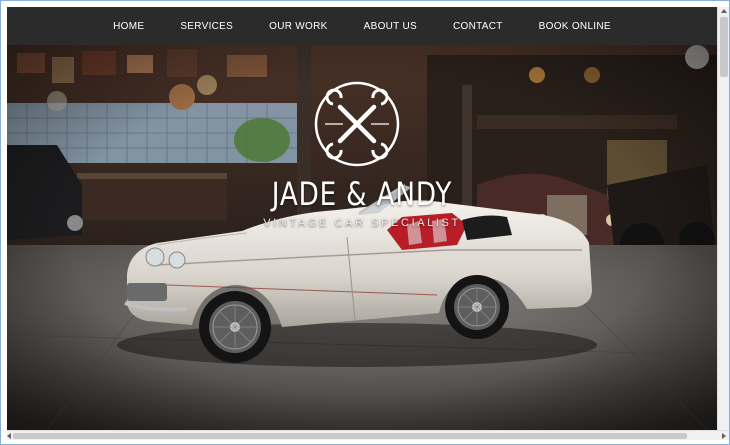 The height and width of the screenshot is (445, 730). Describe the element at coordinates (575, 26) in the screenshot. I see `nav-item-book-online: BOOK ONLINE` at that location.